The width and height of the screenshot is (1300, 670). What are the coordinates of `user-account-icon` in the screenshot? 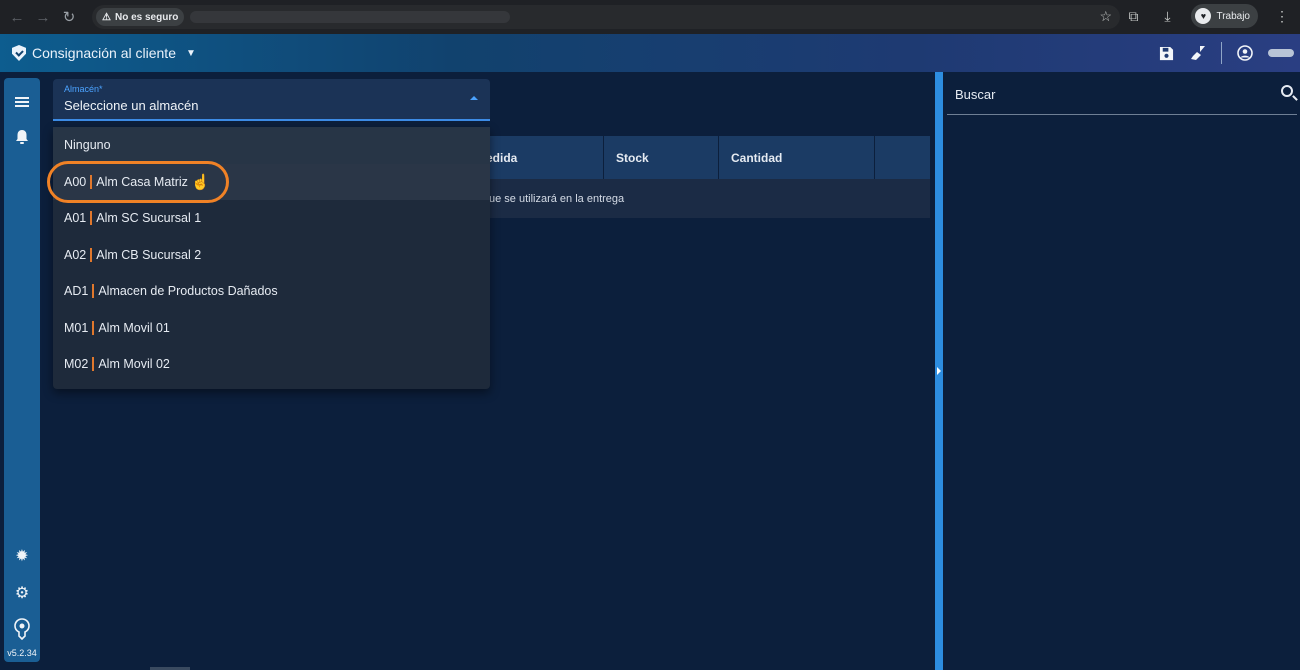 It's located at (1245, 53).